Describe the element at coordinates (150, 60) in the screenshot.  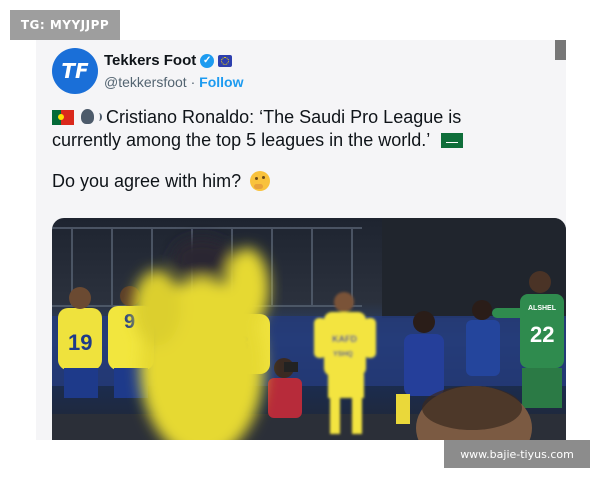
I see `author-display-name: Tekkers Foot` at that location.